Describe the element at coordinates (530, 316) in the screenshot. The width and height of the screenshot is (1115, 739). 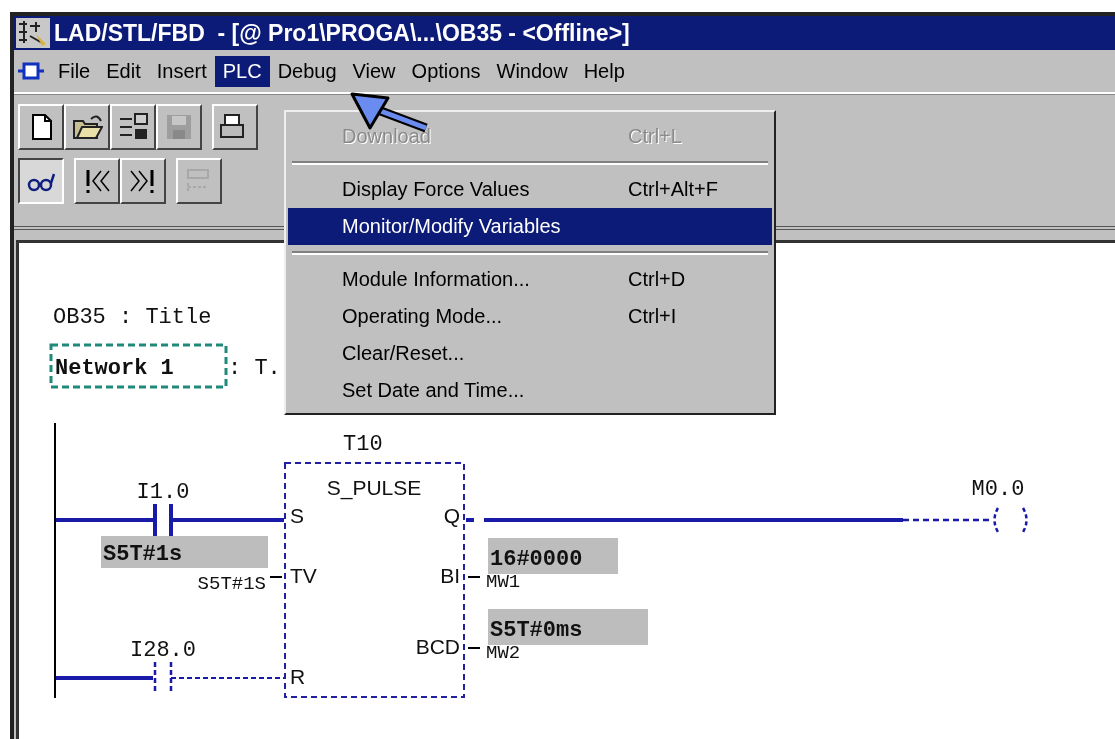
I see `menu-item: Operating Mode... Ctrl+I` at that location.